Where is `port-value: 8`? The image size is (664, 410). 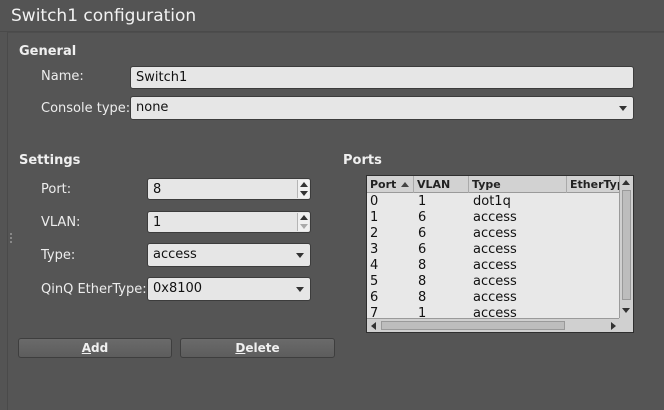 port-value: 8 is located at coordinates (157, 189).